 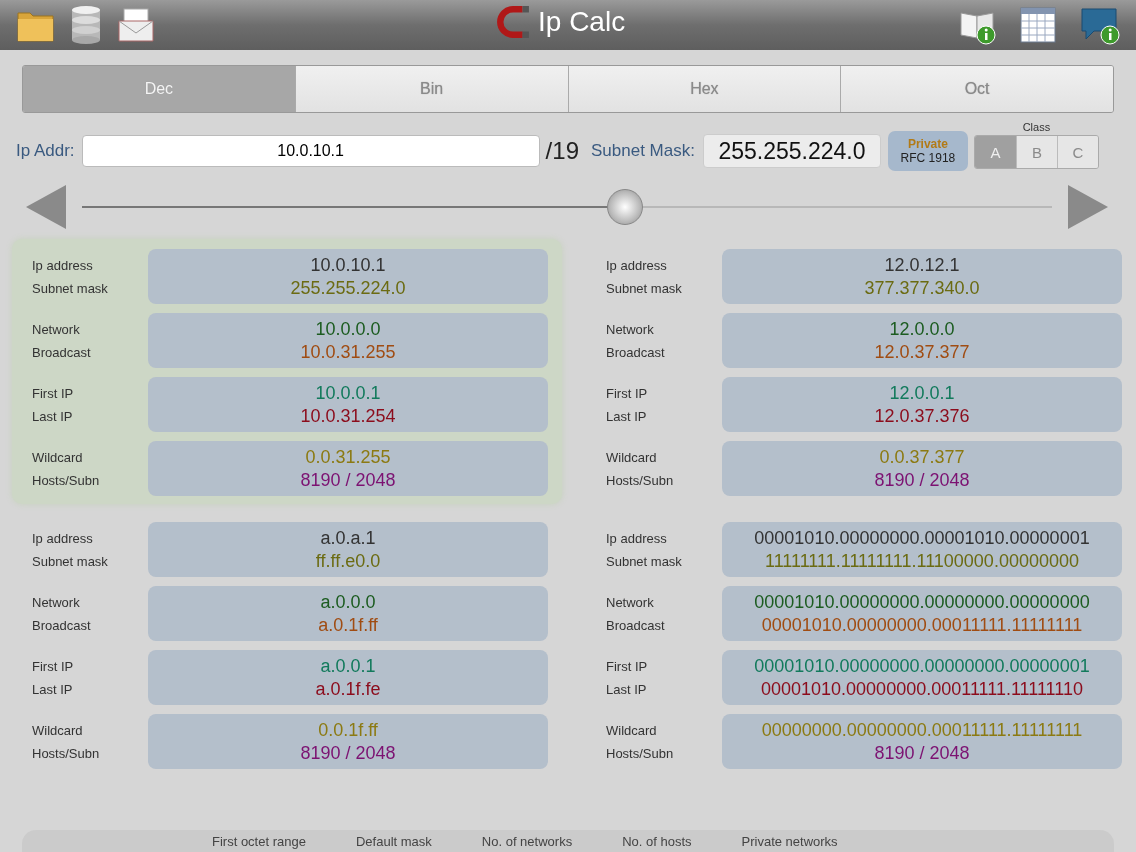 I want to click on field-value: 12.0.37.377, so click(x=922, y=352).